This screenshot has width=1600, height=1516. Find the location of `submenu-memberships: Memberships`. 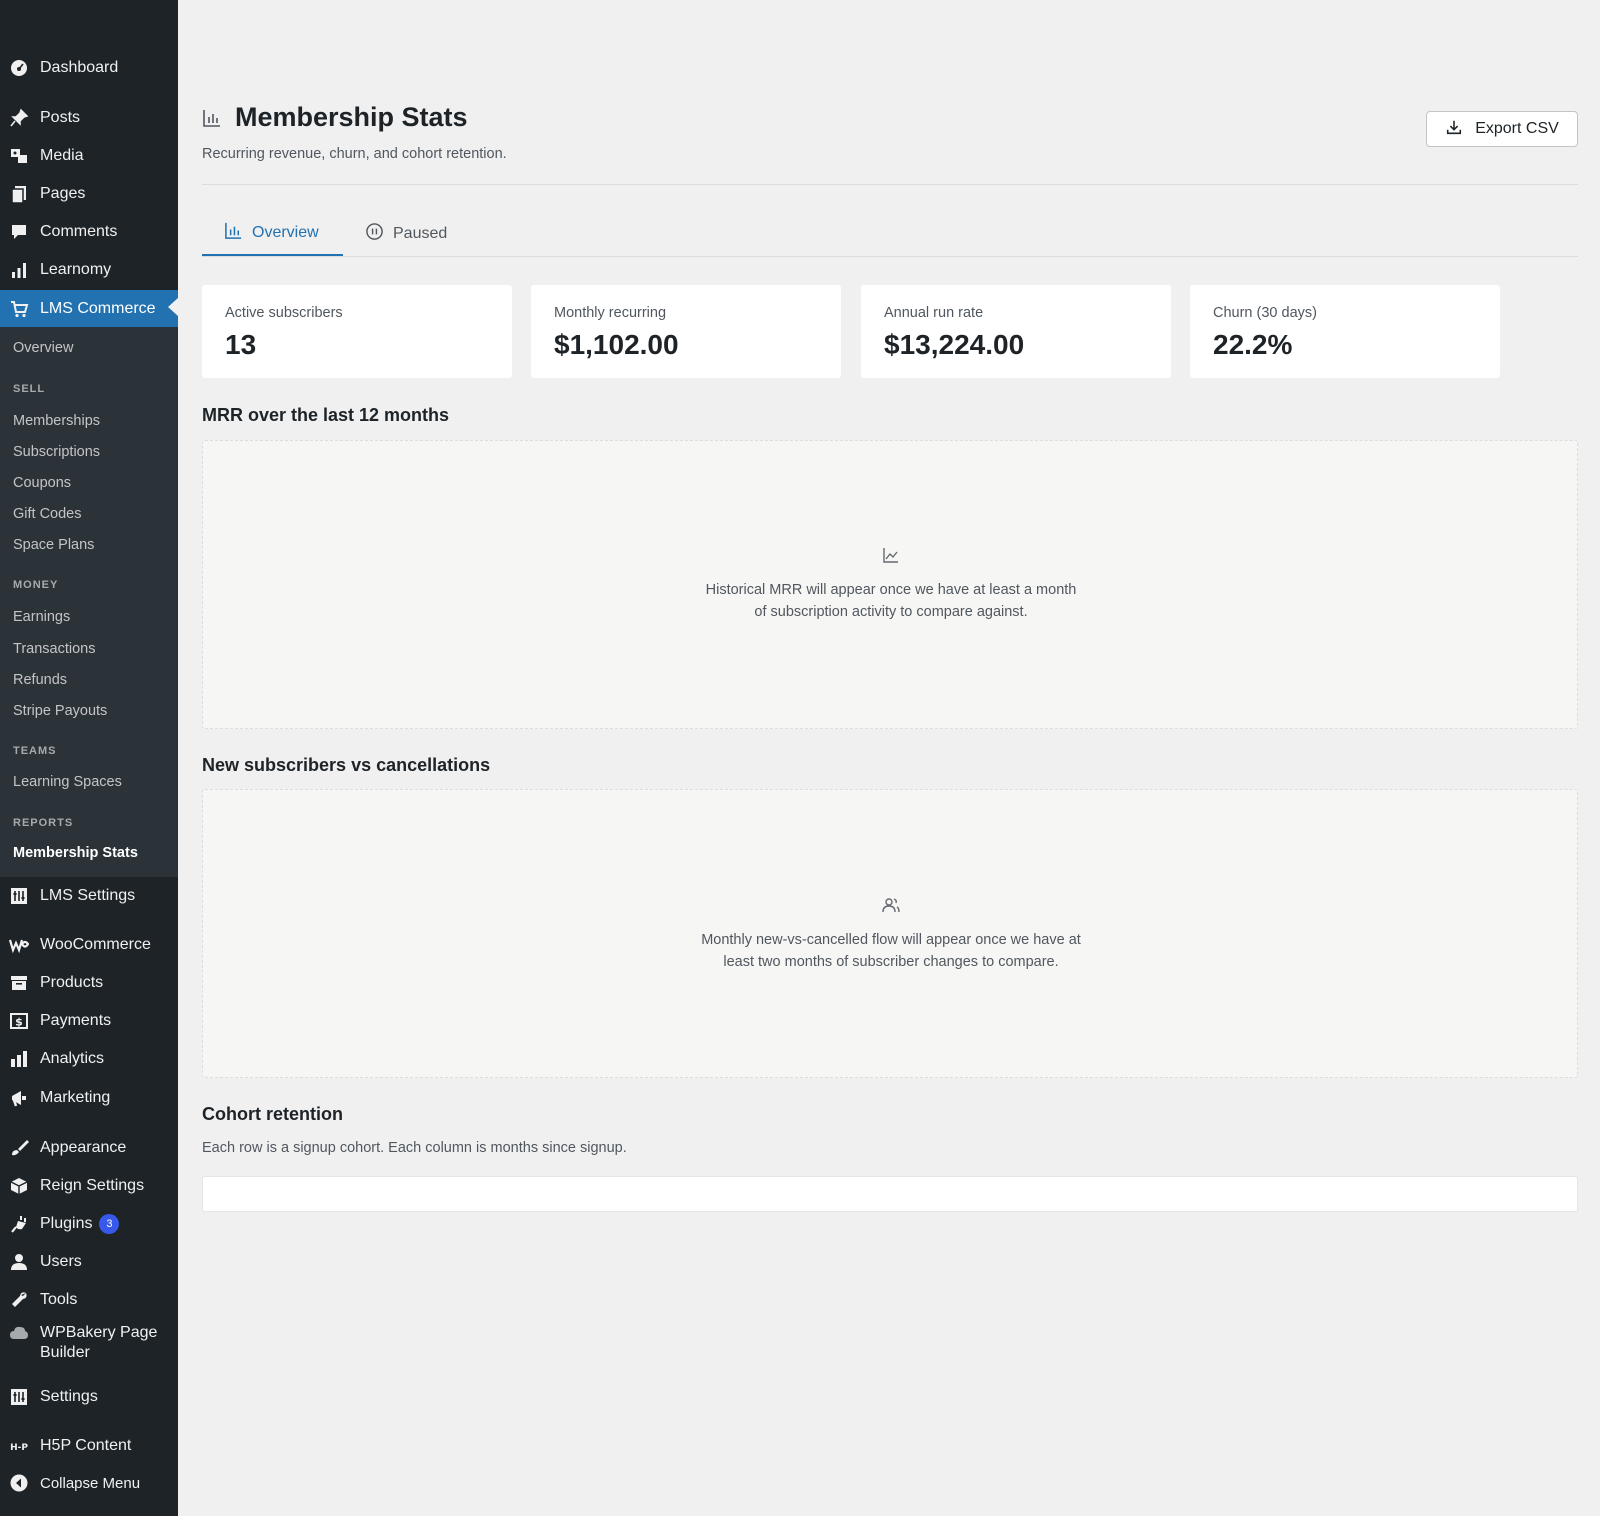

submenu-memberships: Memberships is located at coordinates (56, 421).